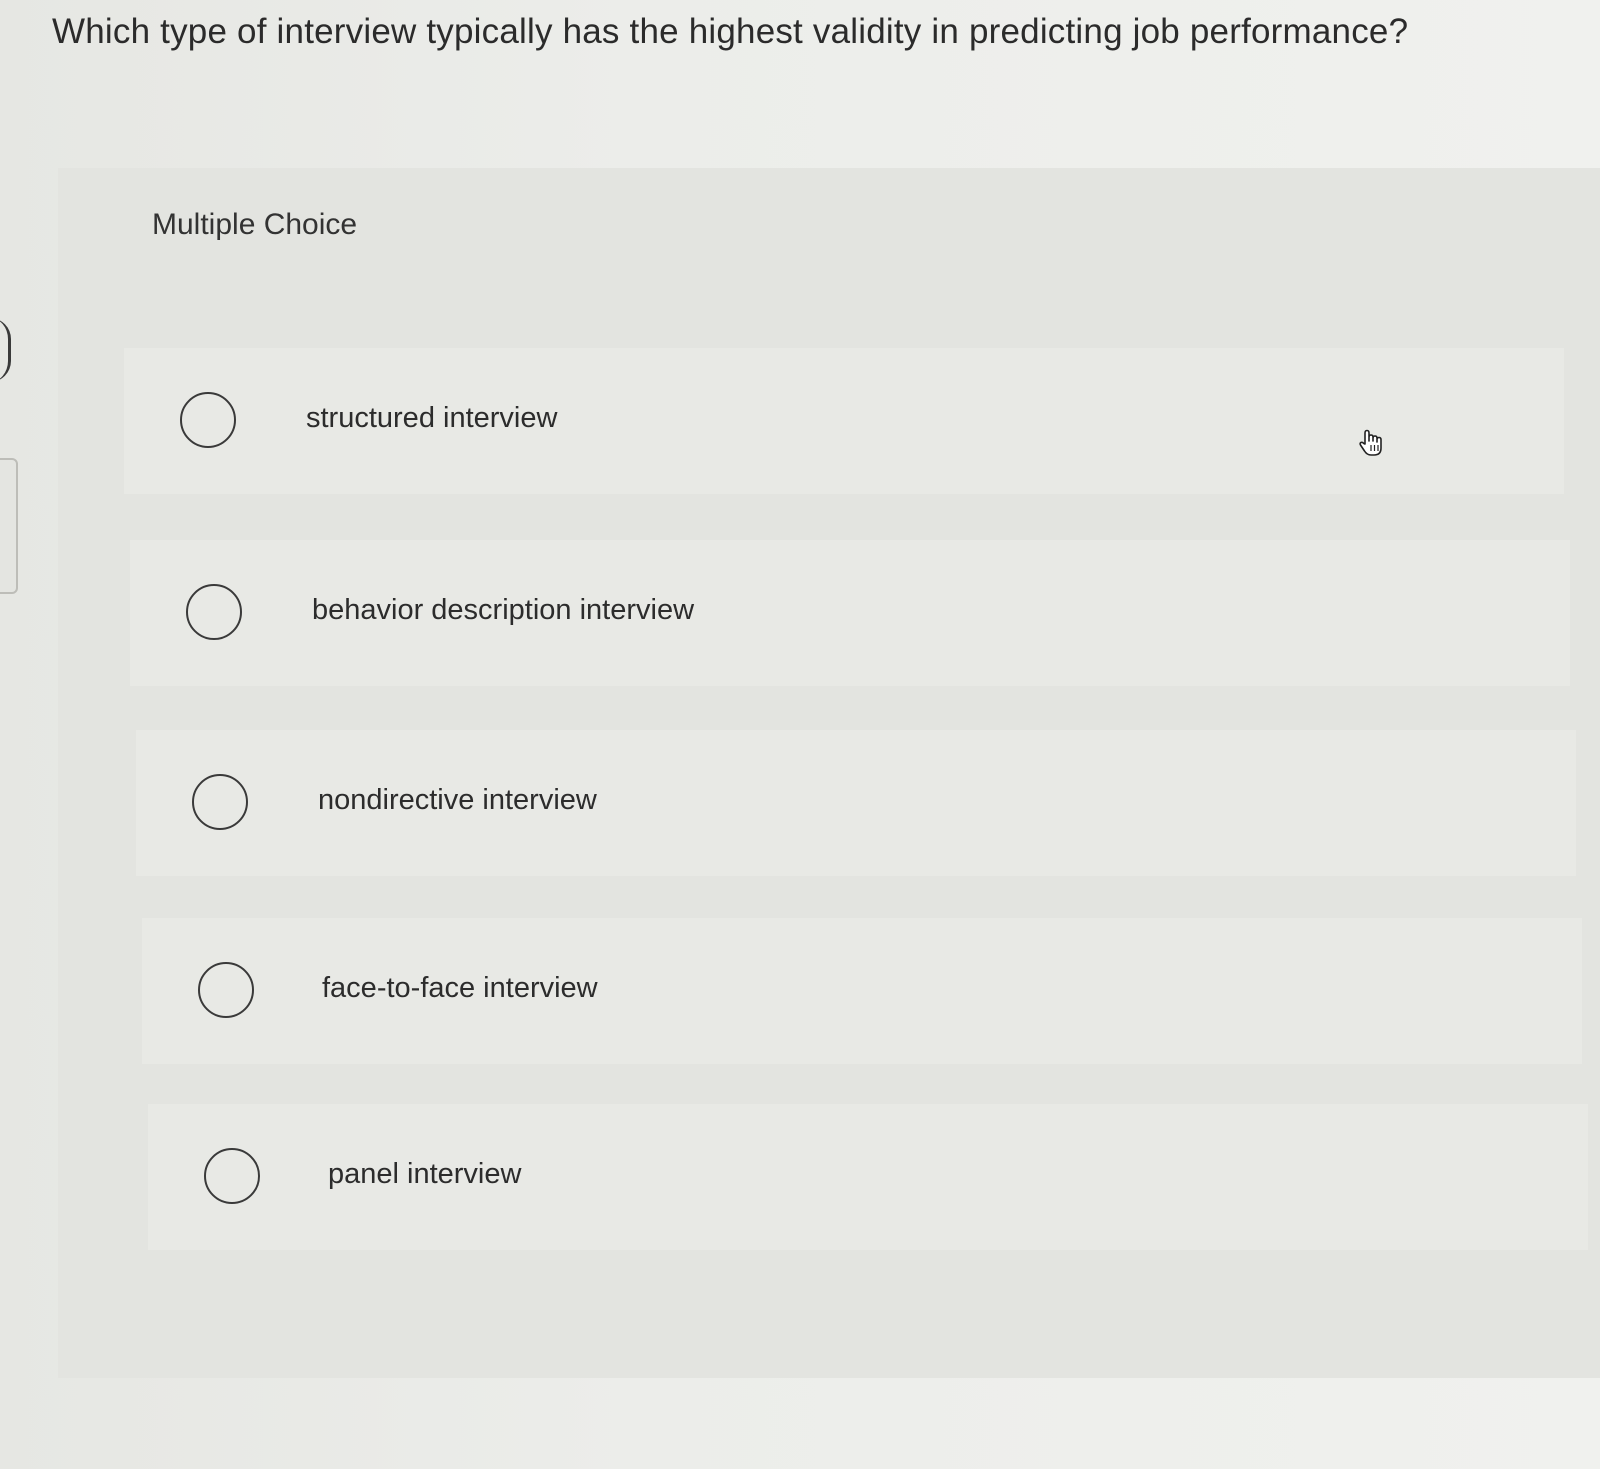 This screenshot has width=1600, height=1469. I want to click on option-face-to-face-interview: face-to-face interview, so click(862, 991).